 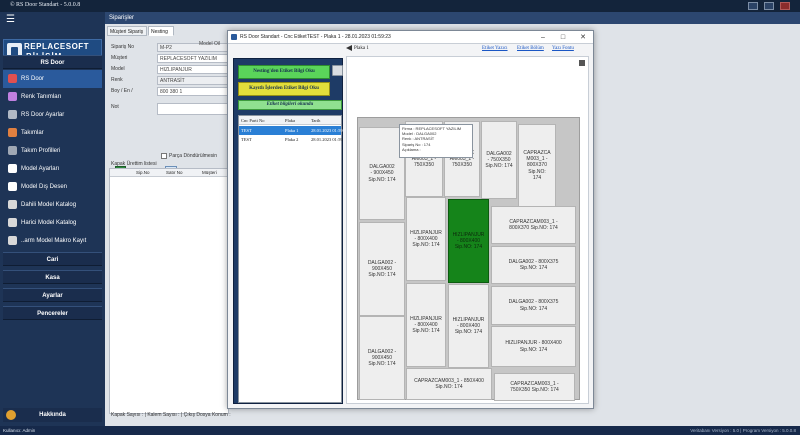 I want to click on col-satir-no: Satır No, so click(x=174, y=172).